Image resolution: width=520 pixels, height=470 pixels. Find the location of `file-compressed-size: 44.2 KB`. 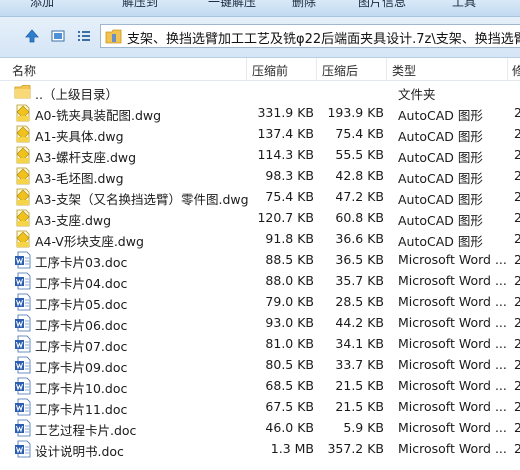

file-compressed-size: 44.2 KB is located at coordinates (359, 322).